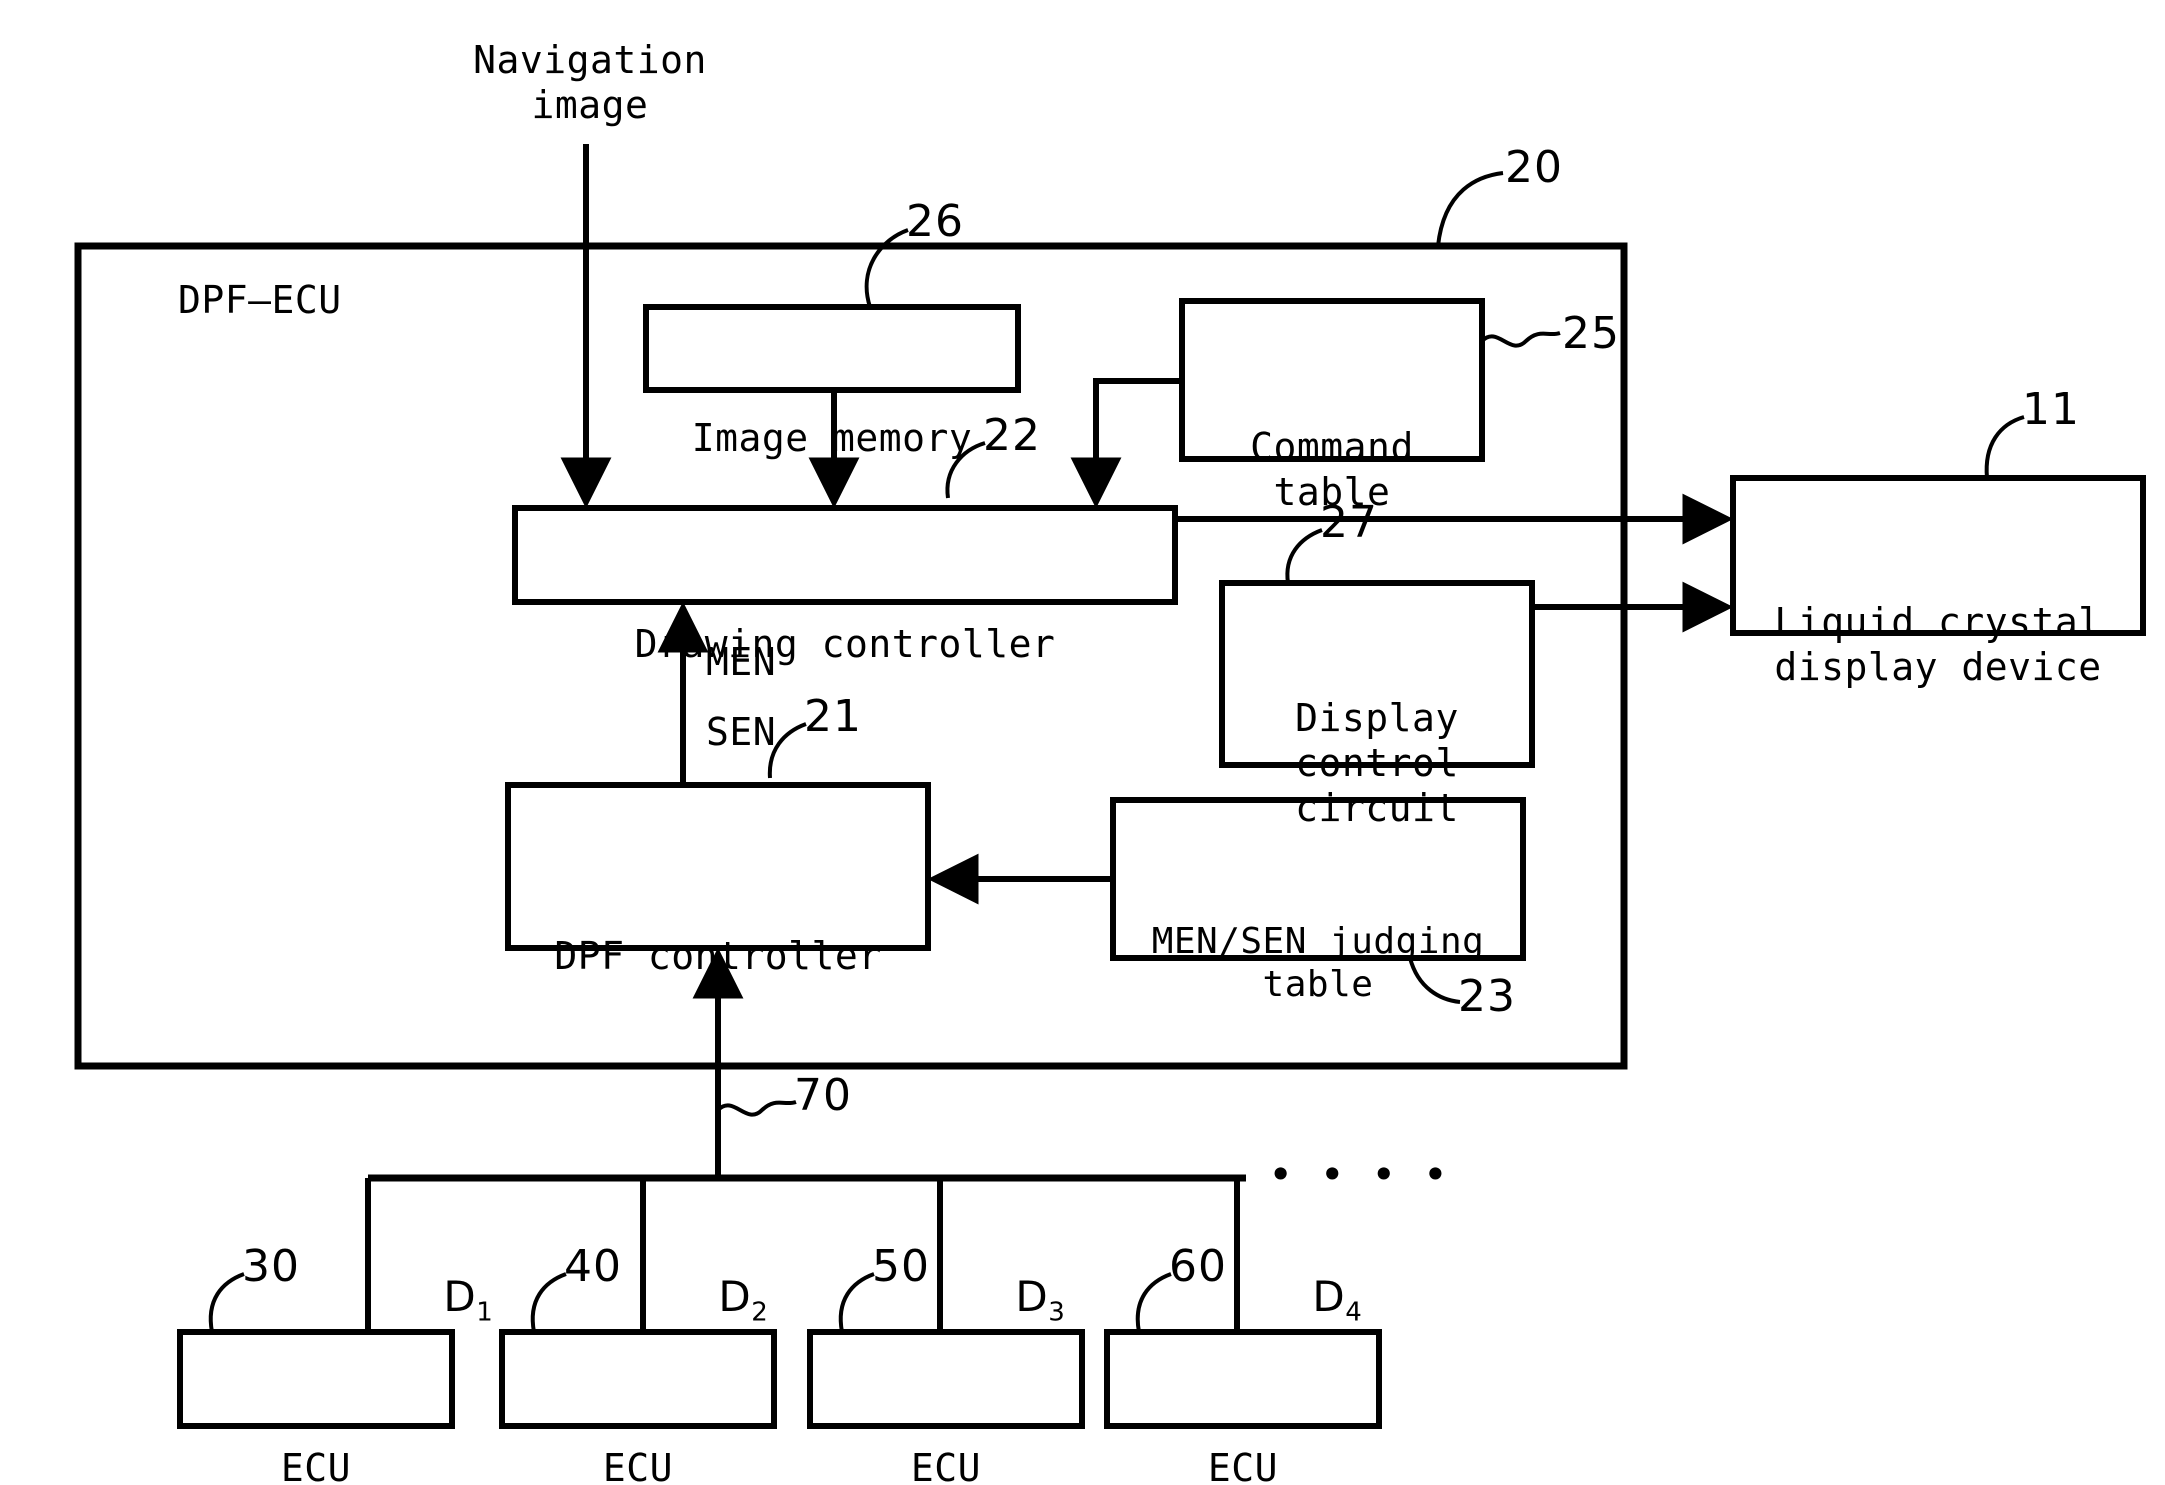 Image resolution: width=2165 pixels, height=1485 pixels. Describe the element at coordinates (845, 587) in the screenshot. I see `drawing-controller-label: Drawing controller` at that location.